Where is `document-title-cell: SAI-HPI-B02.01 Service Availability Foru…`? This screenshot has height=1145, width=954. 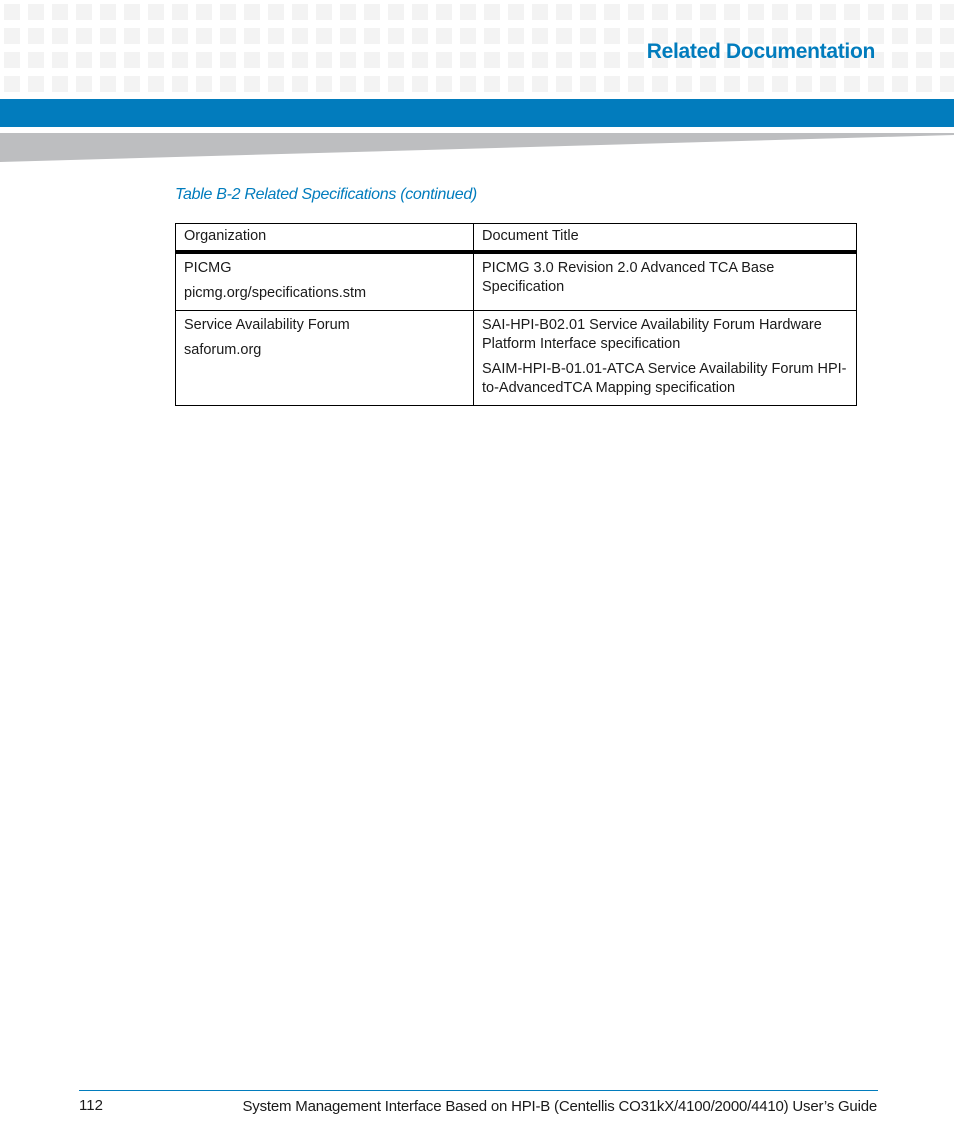
document-title-cell: SAI-HPI-B02.01 Service Availability Foru… is located at coordinates (665, 358).